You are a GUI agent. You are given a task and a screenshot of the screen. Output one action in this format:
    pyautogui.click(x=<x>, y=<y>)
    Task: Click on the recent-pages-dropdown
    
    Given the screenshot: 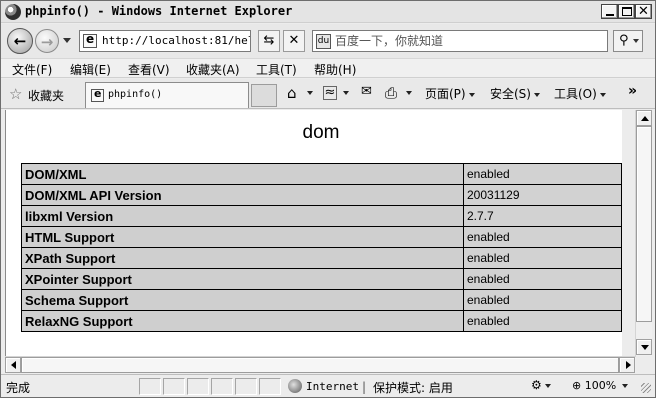 What is the action you would take?
    pyautogui.click(x=67, y=40)
    